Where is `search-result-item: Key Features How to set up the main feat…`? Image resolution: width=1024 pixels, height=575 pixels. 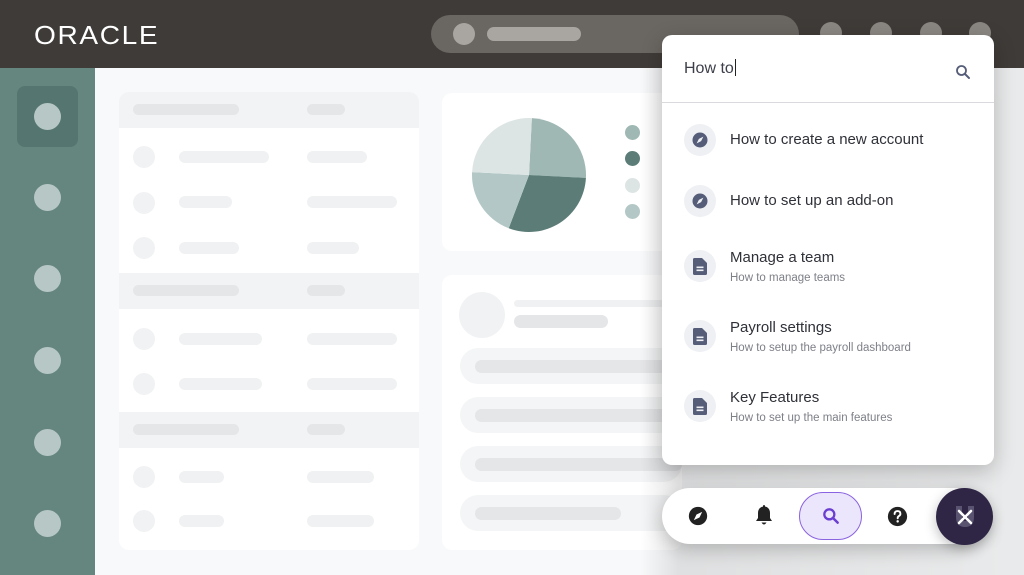
search-result-item: Key Features How to set up the main feat… is located at coordinates (828, 410).